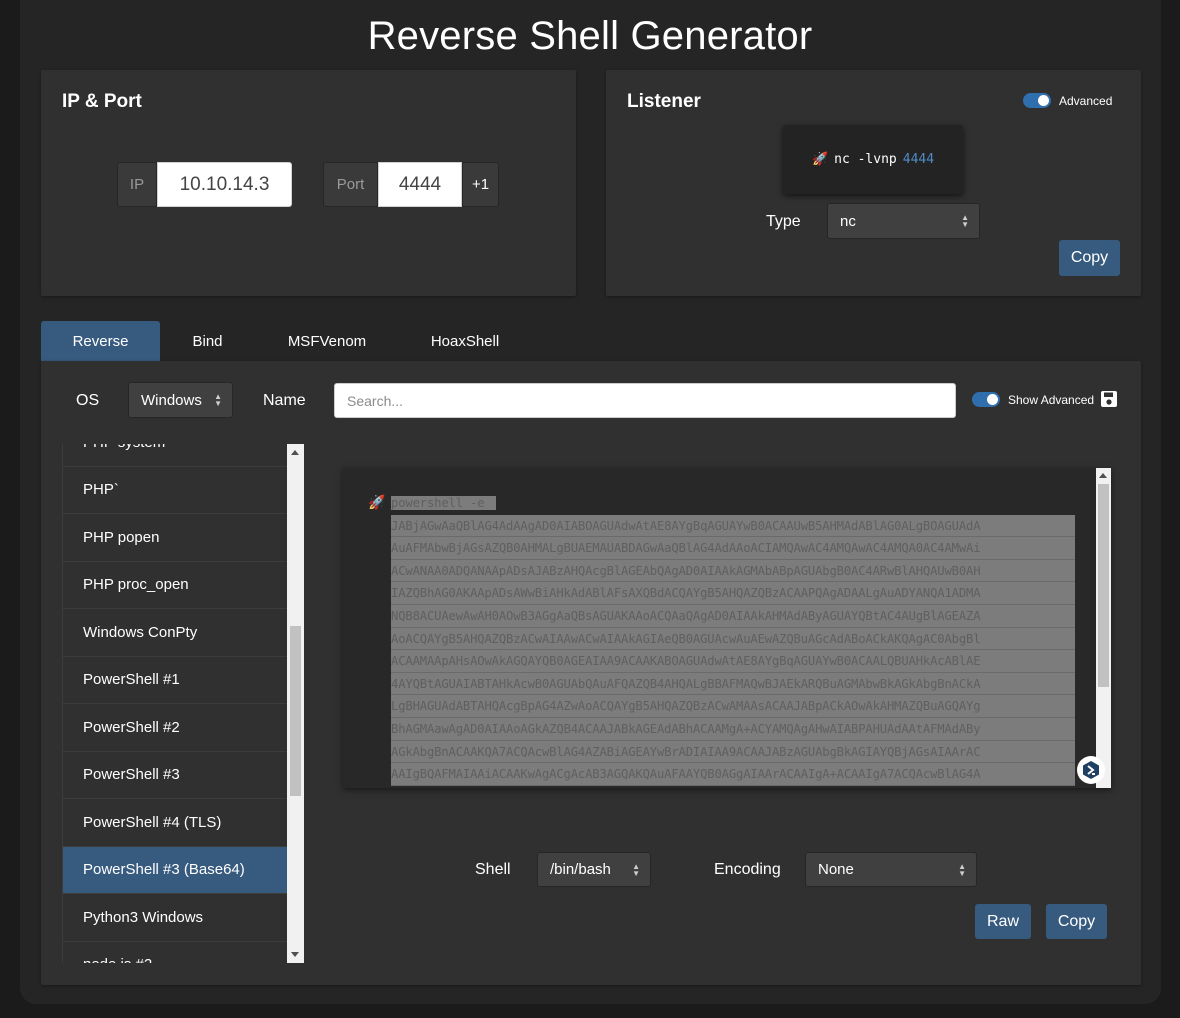 This screenshot has height=1018, width=1180. What do you see at coordinates (420, 184) in the screenshot?
I see `port-input: 4444` at bounding box center [420, 184].